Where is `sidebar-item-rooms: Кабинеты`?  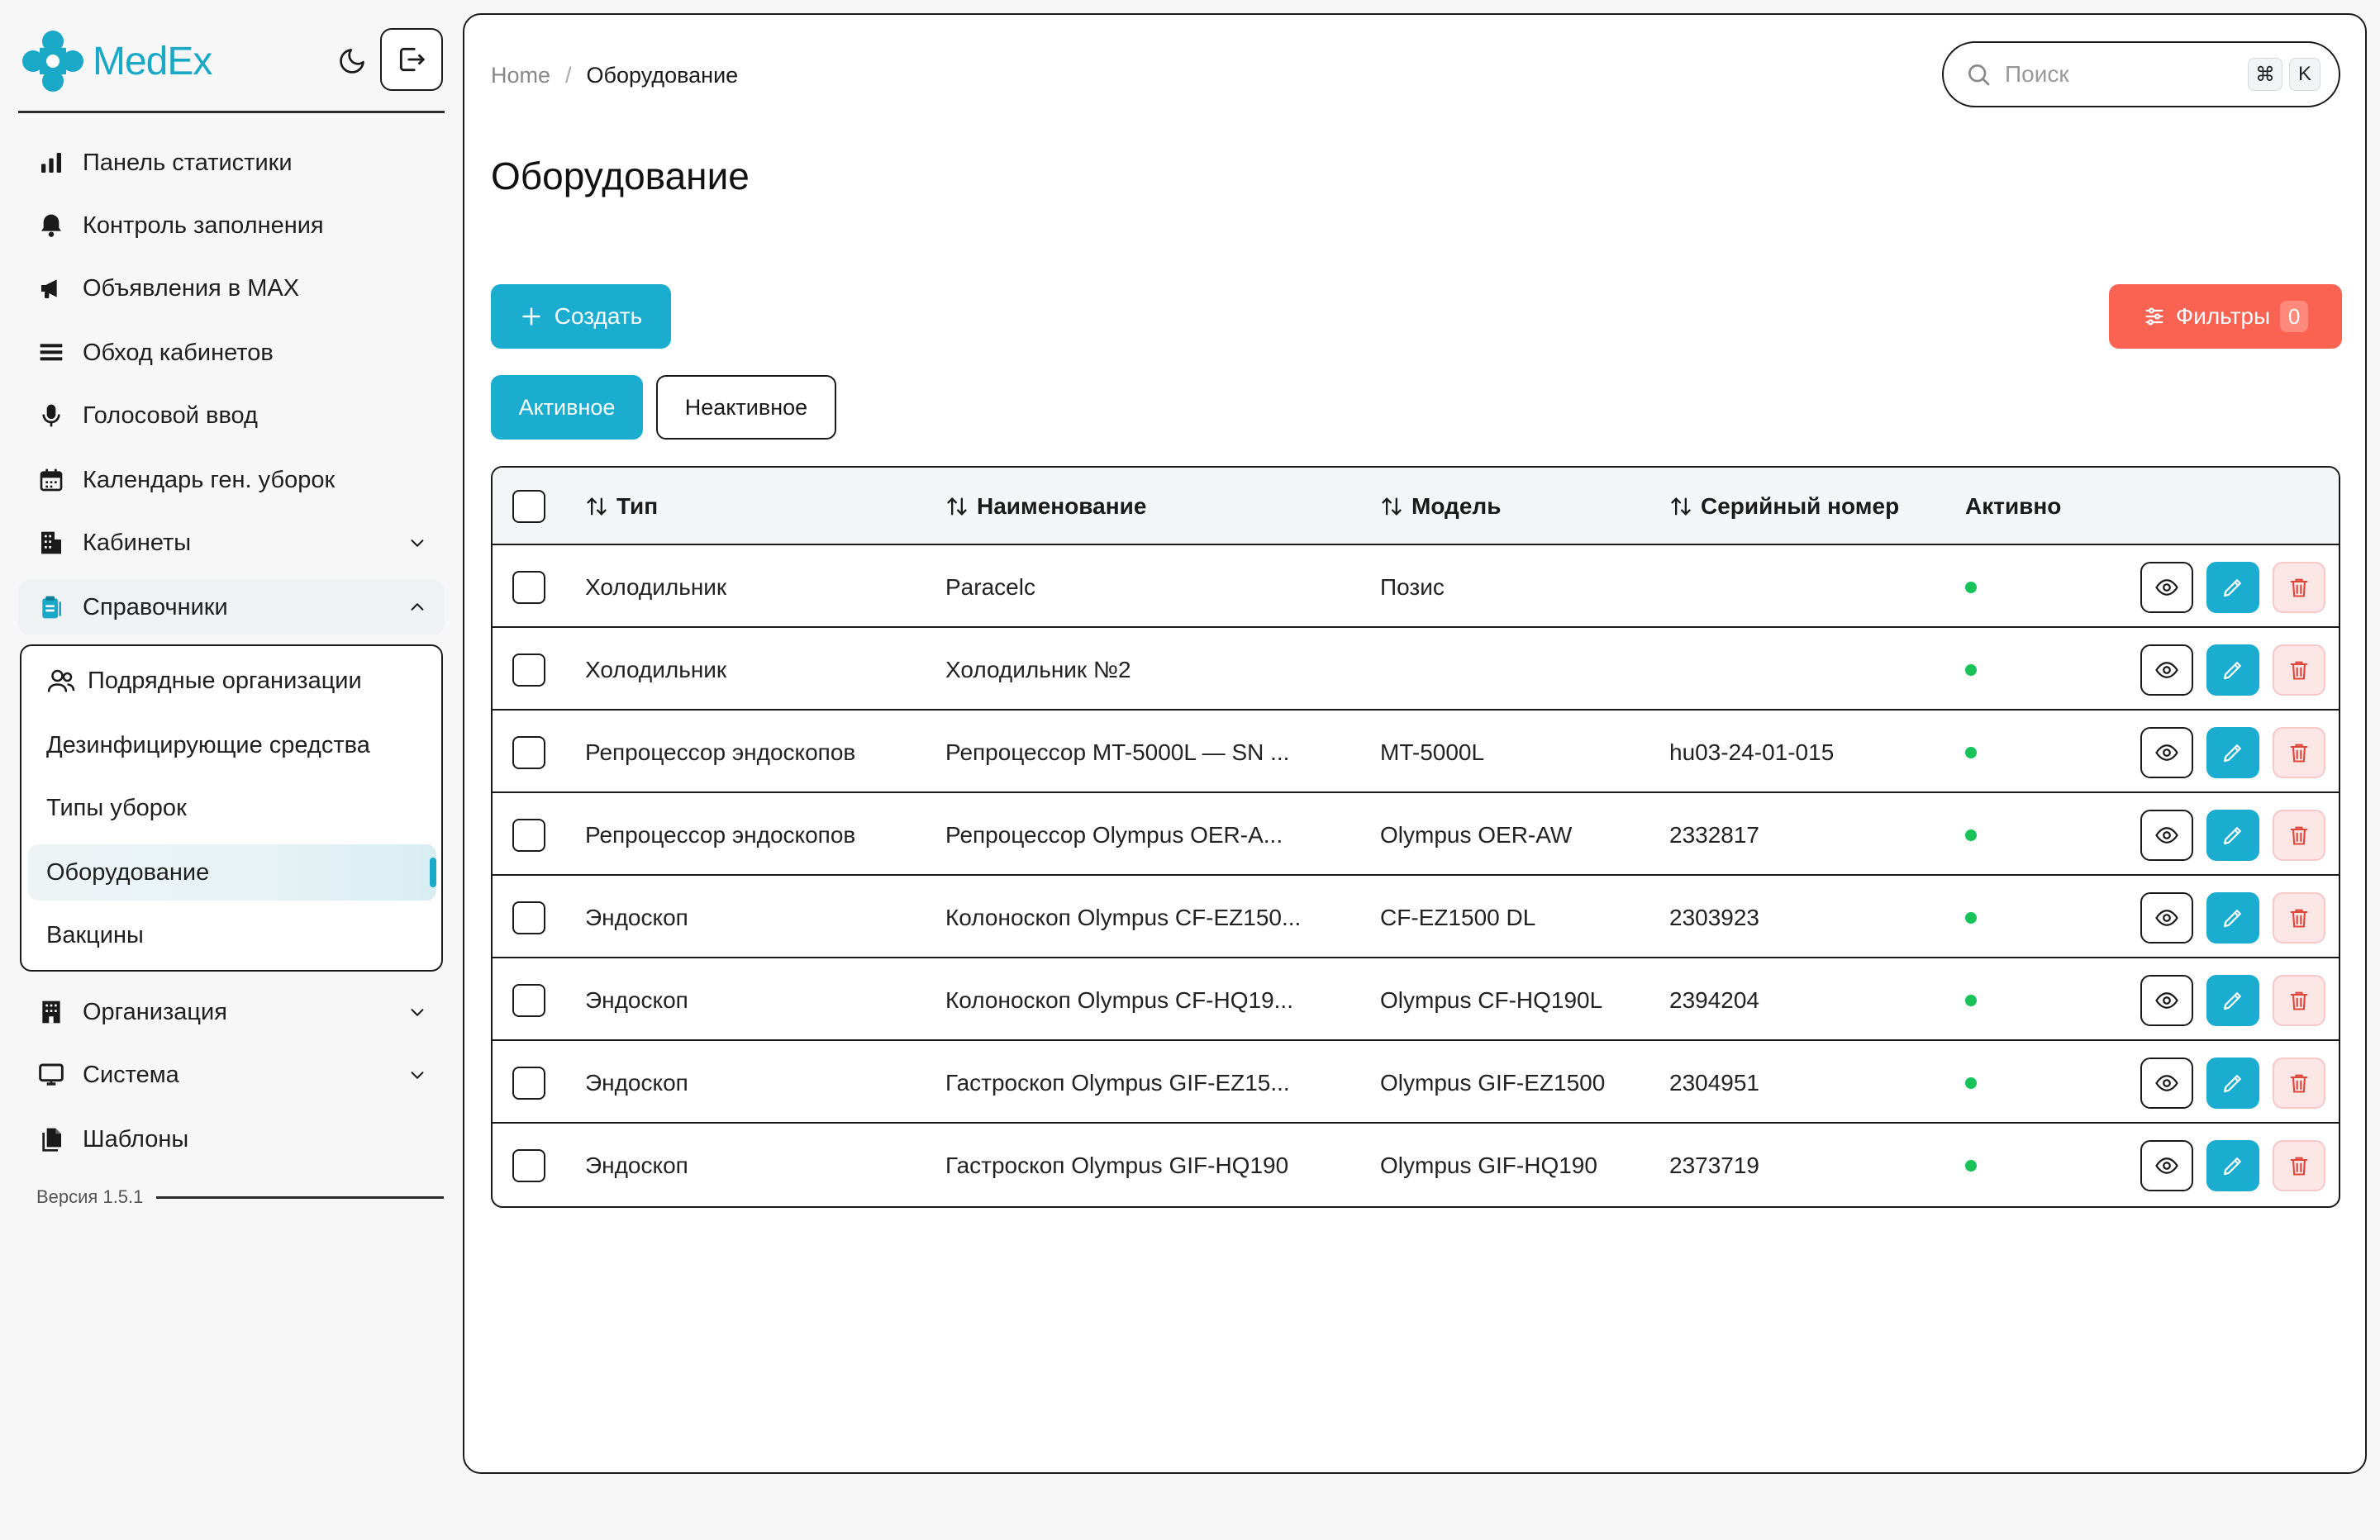 sidebar-item-rooms: Кабинеты is located at coordinates (231, 543).